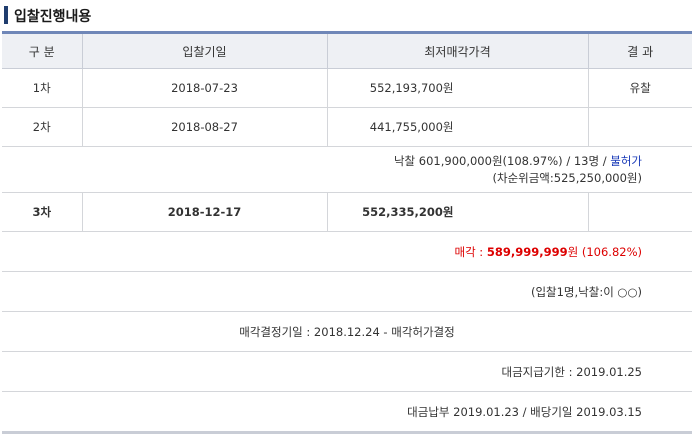 This screenshot has height=434, width=694. What do you see at coordinates (42, 212) in the screenshot?
I see `round-cell: 3차` at bounding box center [42, 212].